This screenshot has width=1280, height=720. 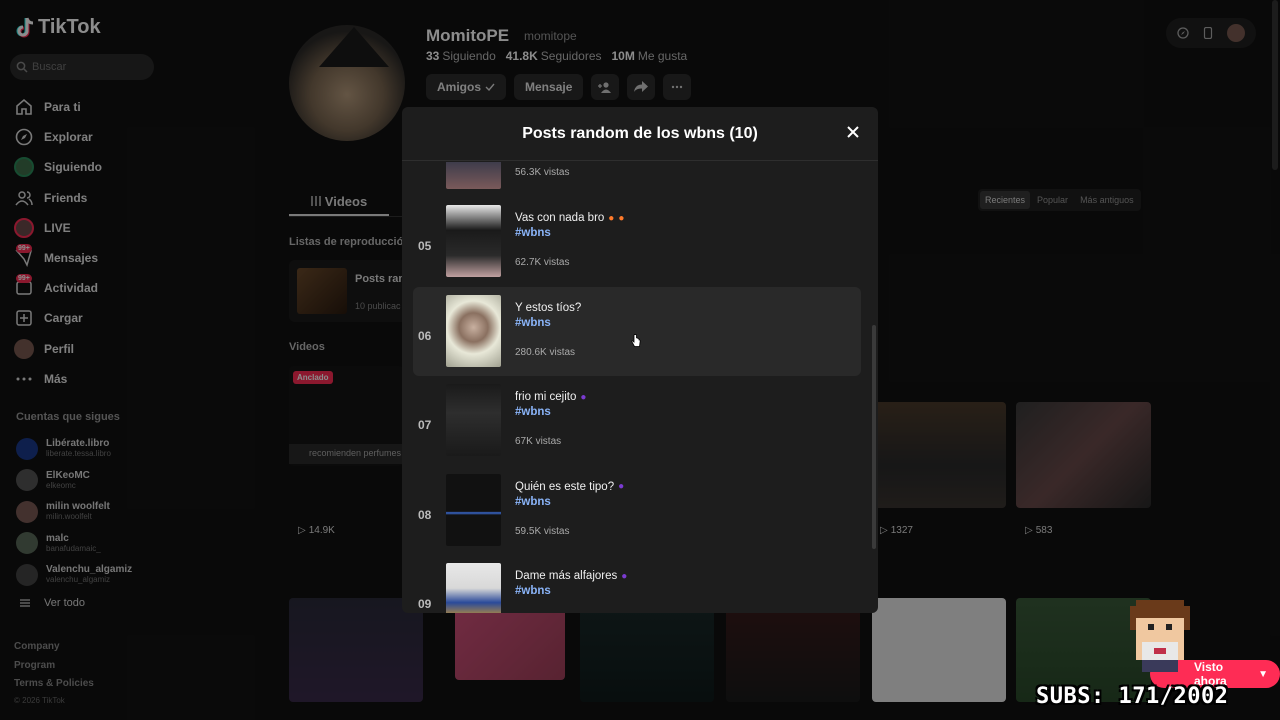 I want to click on post-title: Quién es este tipo? ●, so click(x=569, y=487).